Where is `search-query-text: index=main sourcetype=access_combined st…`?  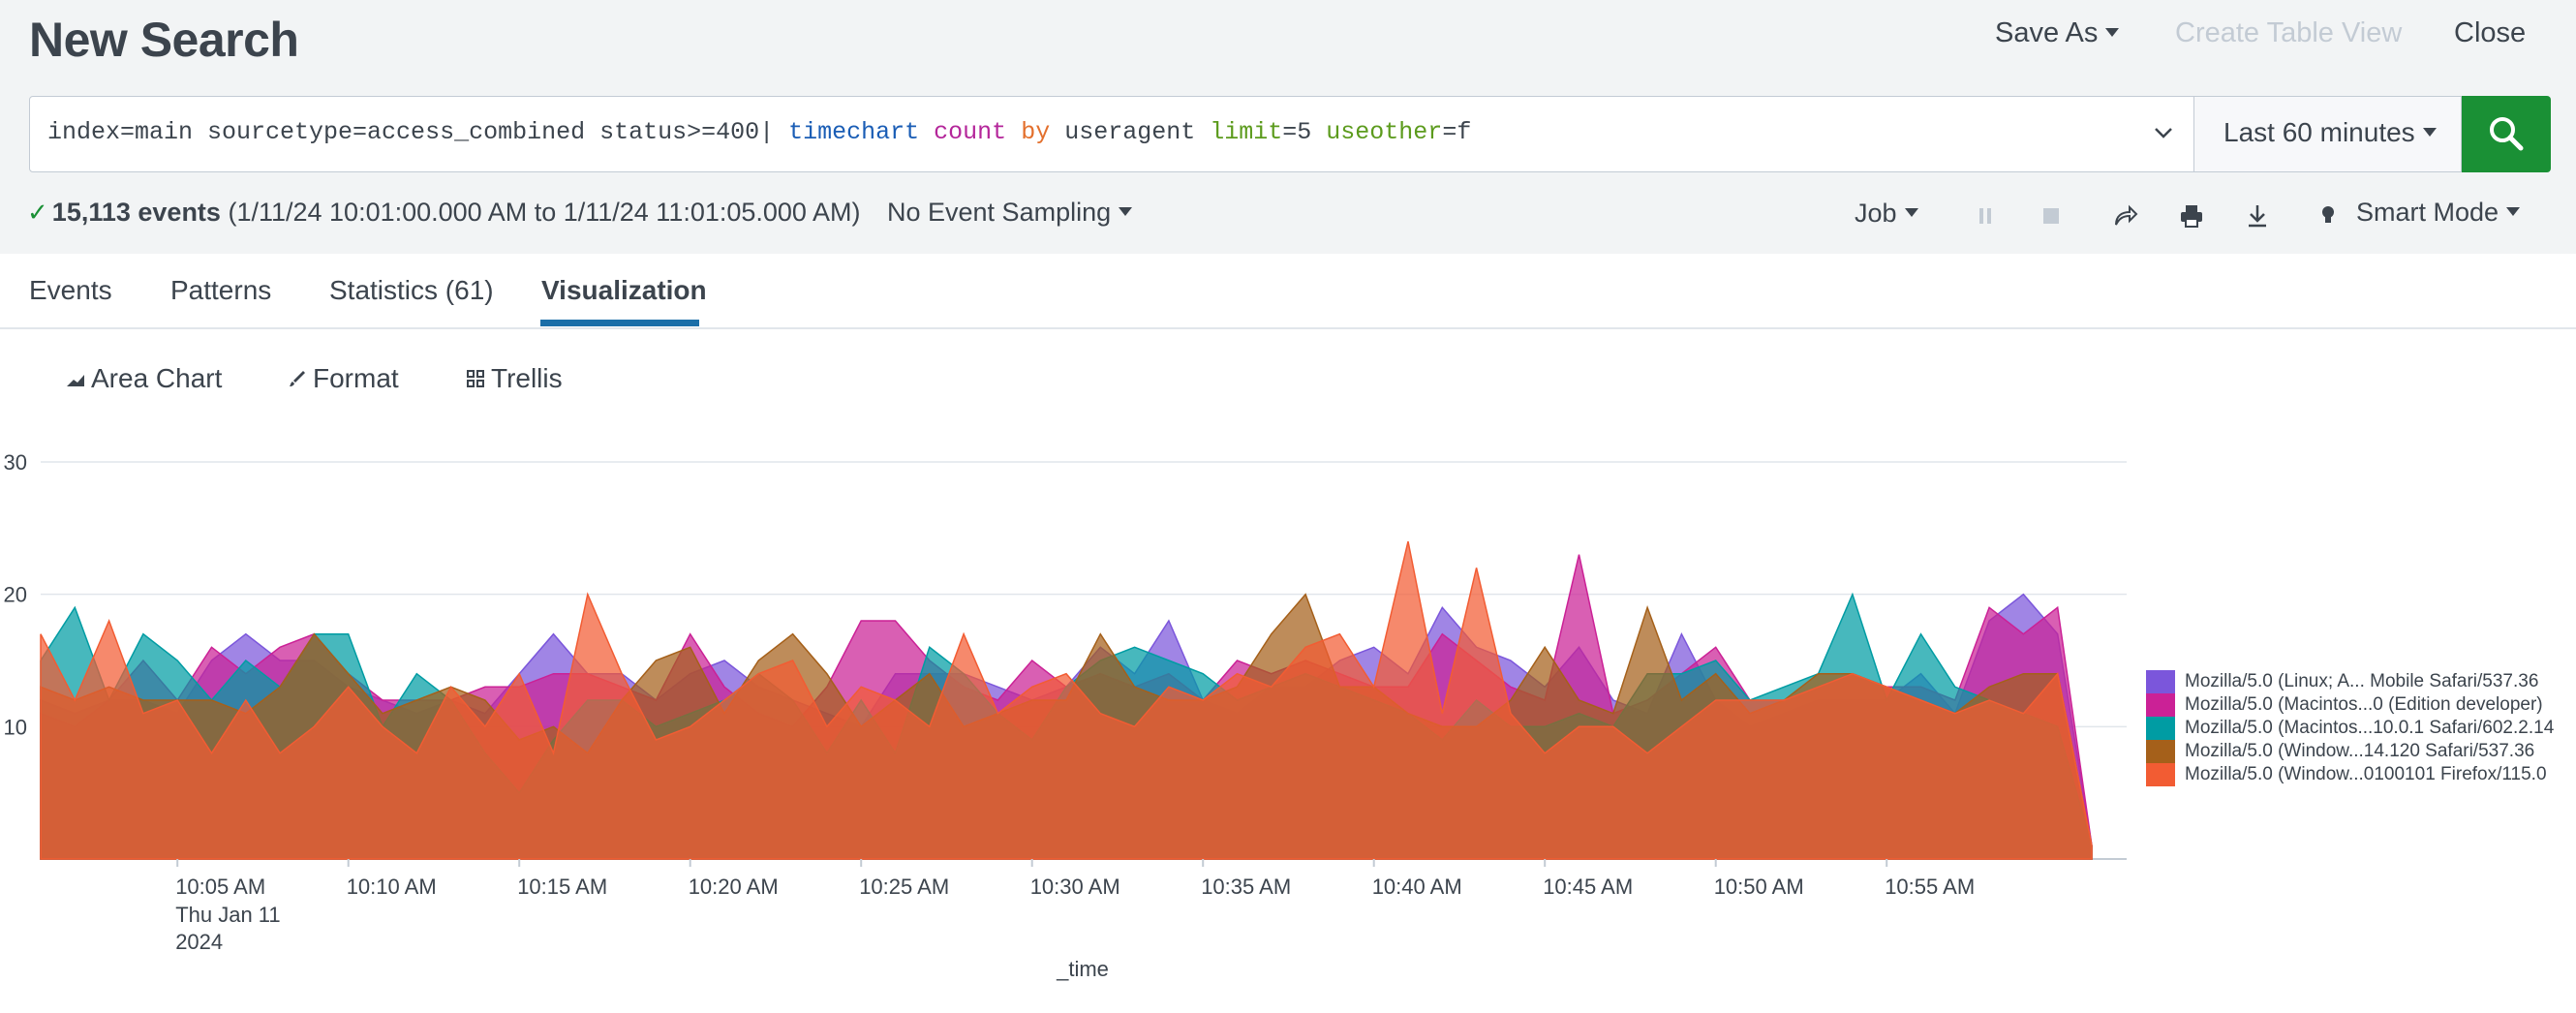
search-query-text: index=main sourcetype=access_combined st… is located at coordinates (759, 132).